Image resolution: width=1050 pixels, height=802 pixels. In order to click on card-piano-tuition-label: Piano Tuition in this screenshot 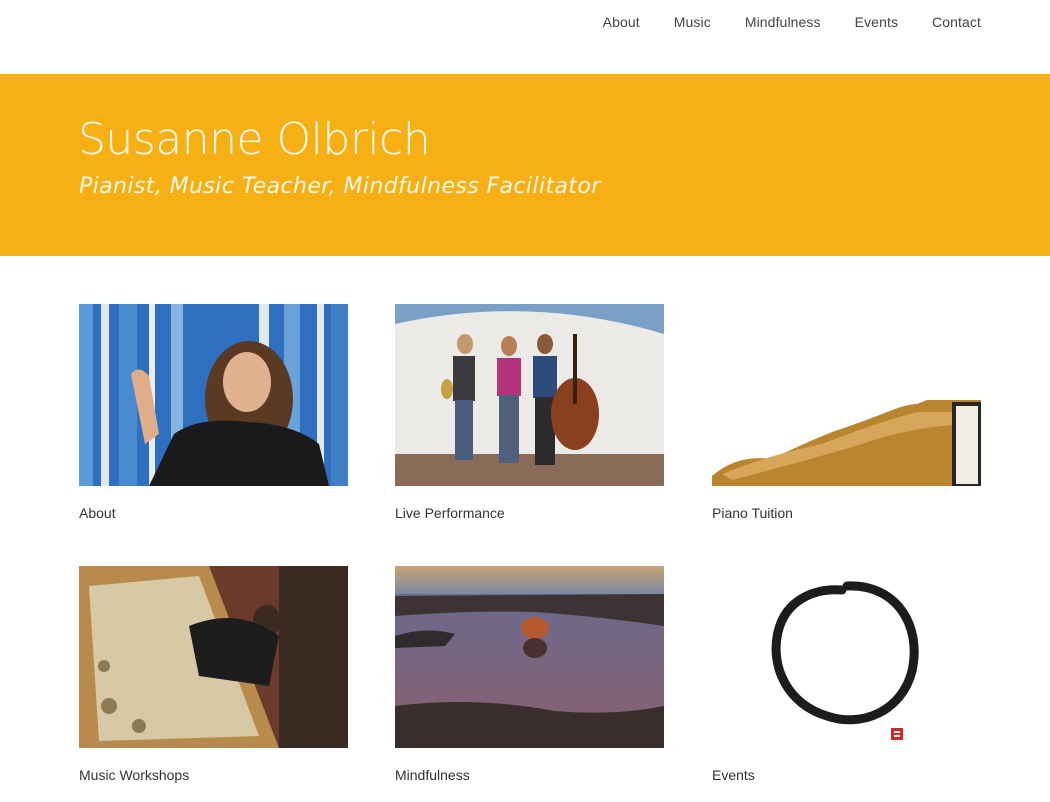, I will do `click(846, 513)`.